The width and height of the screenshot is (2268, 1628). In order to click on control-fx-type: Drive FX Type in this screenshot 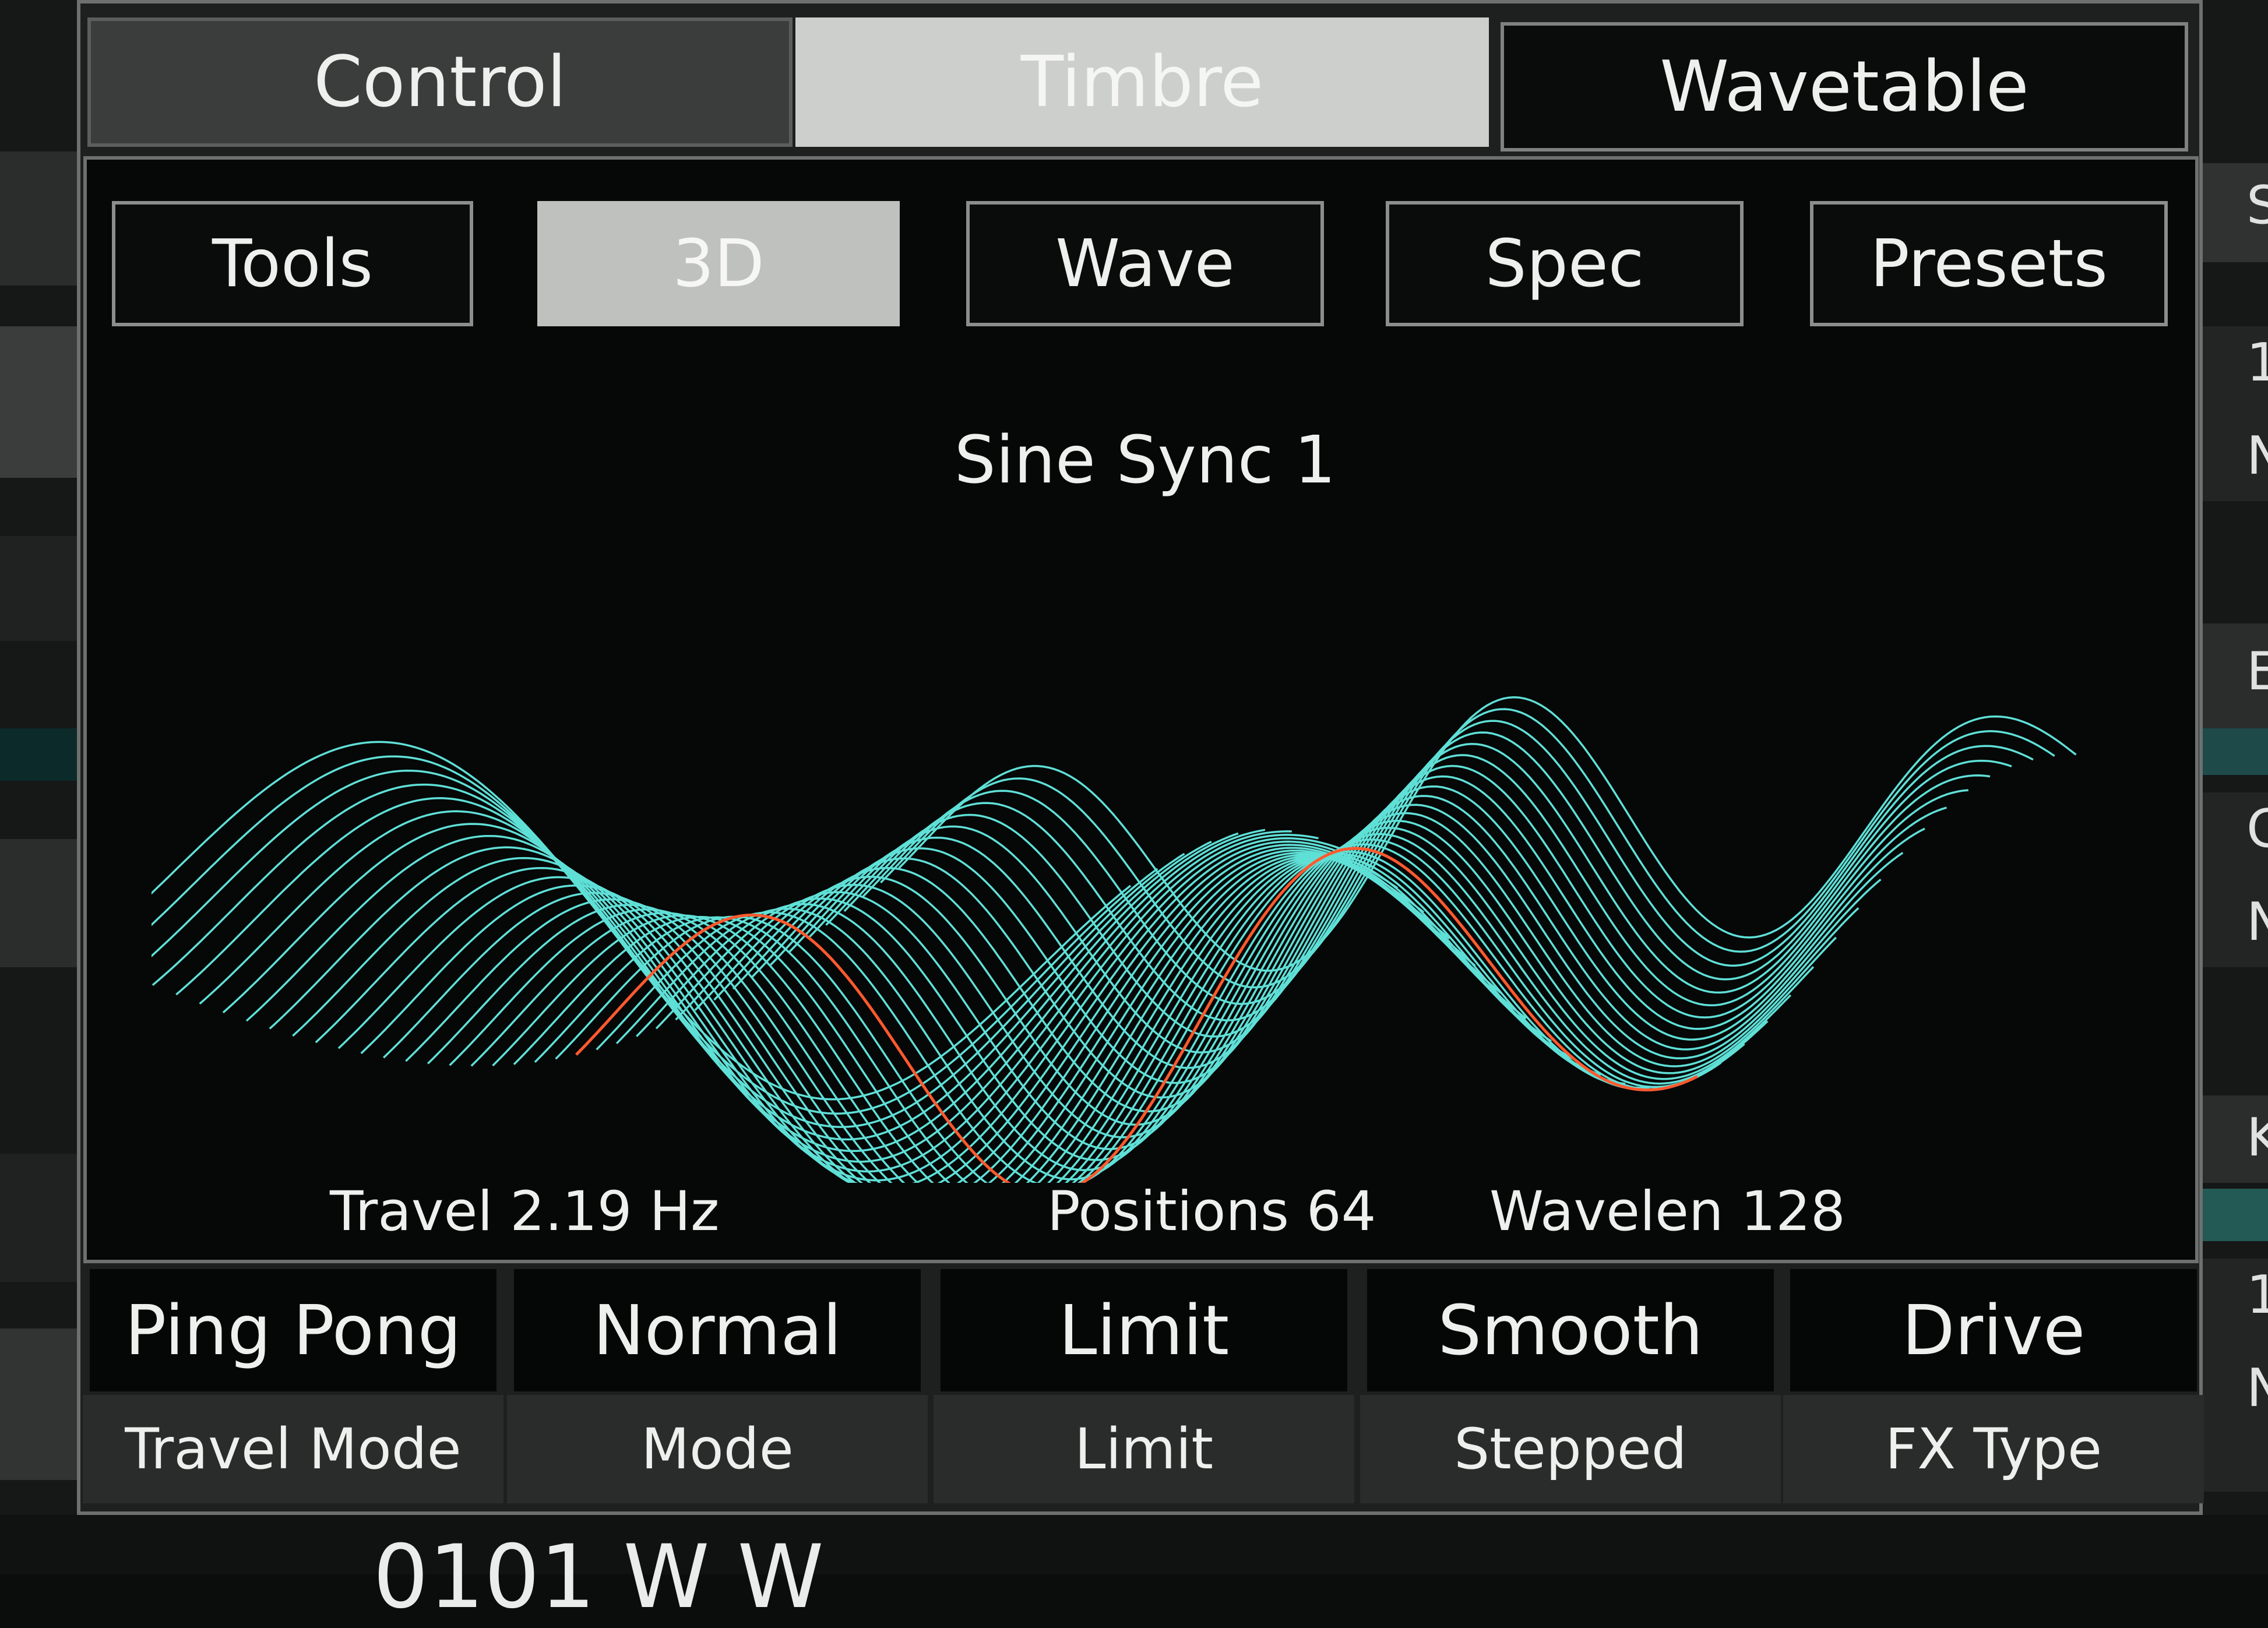, I will do `click(1994, 1386)`.